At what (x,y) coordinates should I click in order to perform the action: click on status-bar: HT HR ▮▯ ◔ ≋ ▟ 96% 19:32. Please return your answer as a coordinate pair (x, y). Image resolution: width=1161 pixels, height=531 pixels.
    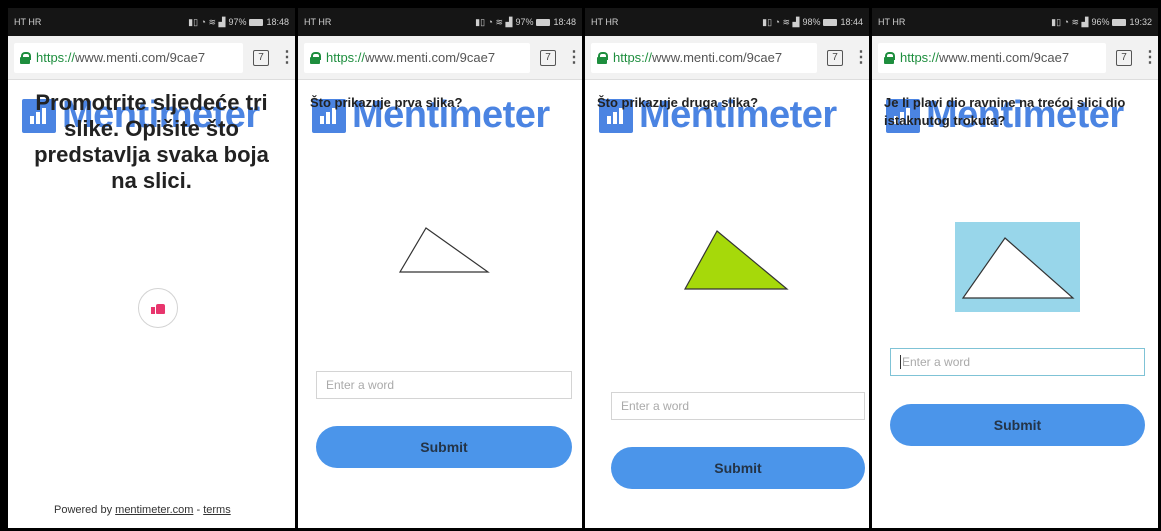
    Looking at the image, I should click on (1015, 22).